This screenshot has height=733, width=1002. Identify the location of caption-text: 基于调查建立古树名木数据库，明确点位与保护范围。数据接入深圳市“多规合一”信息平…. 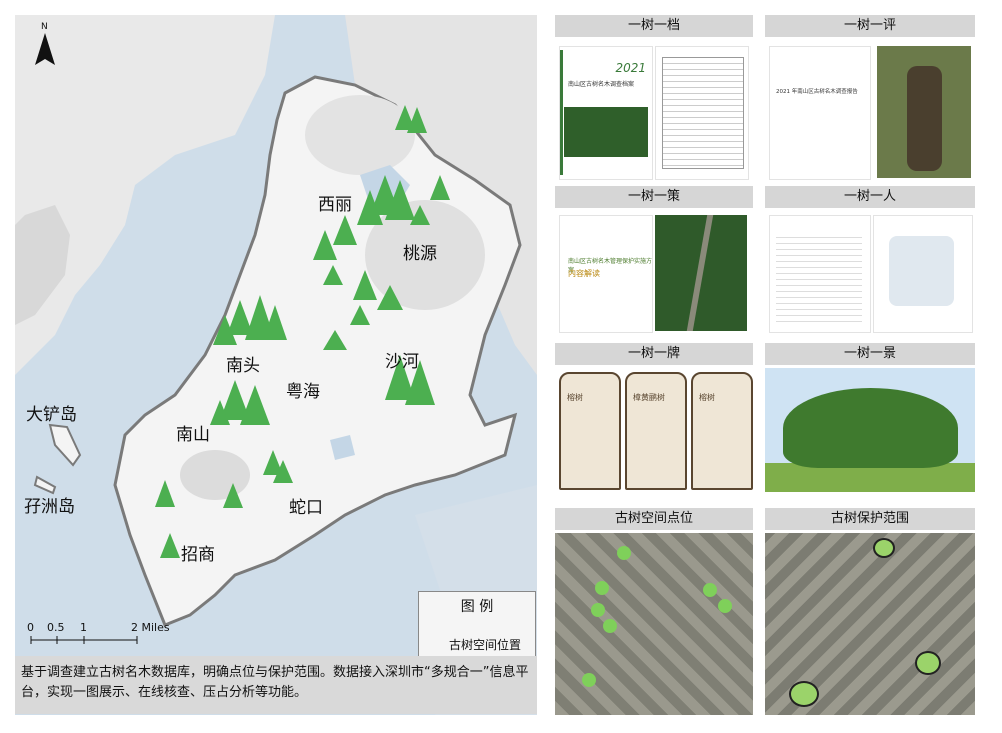
(275, 682).